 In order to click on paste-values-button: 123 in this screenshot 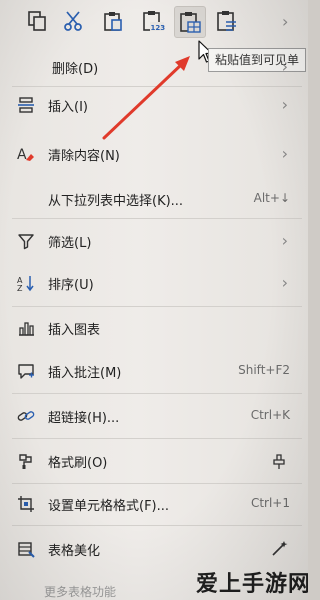, I will do `click(153, 21)`.